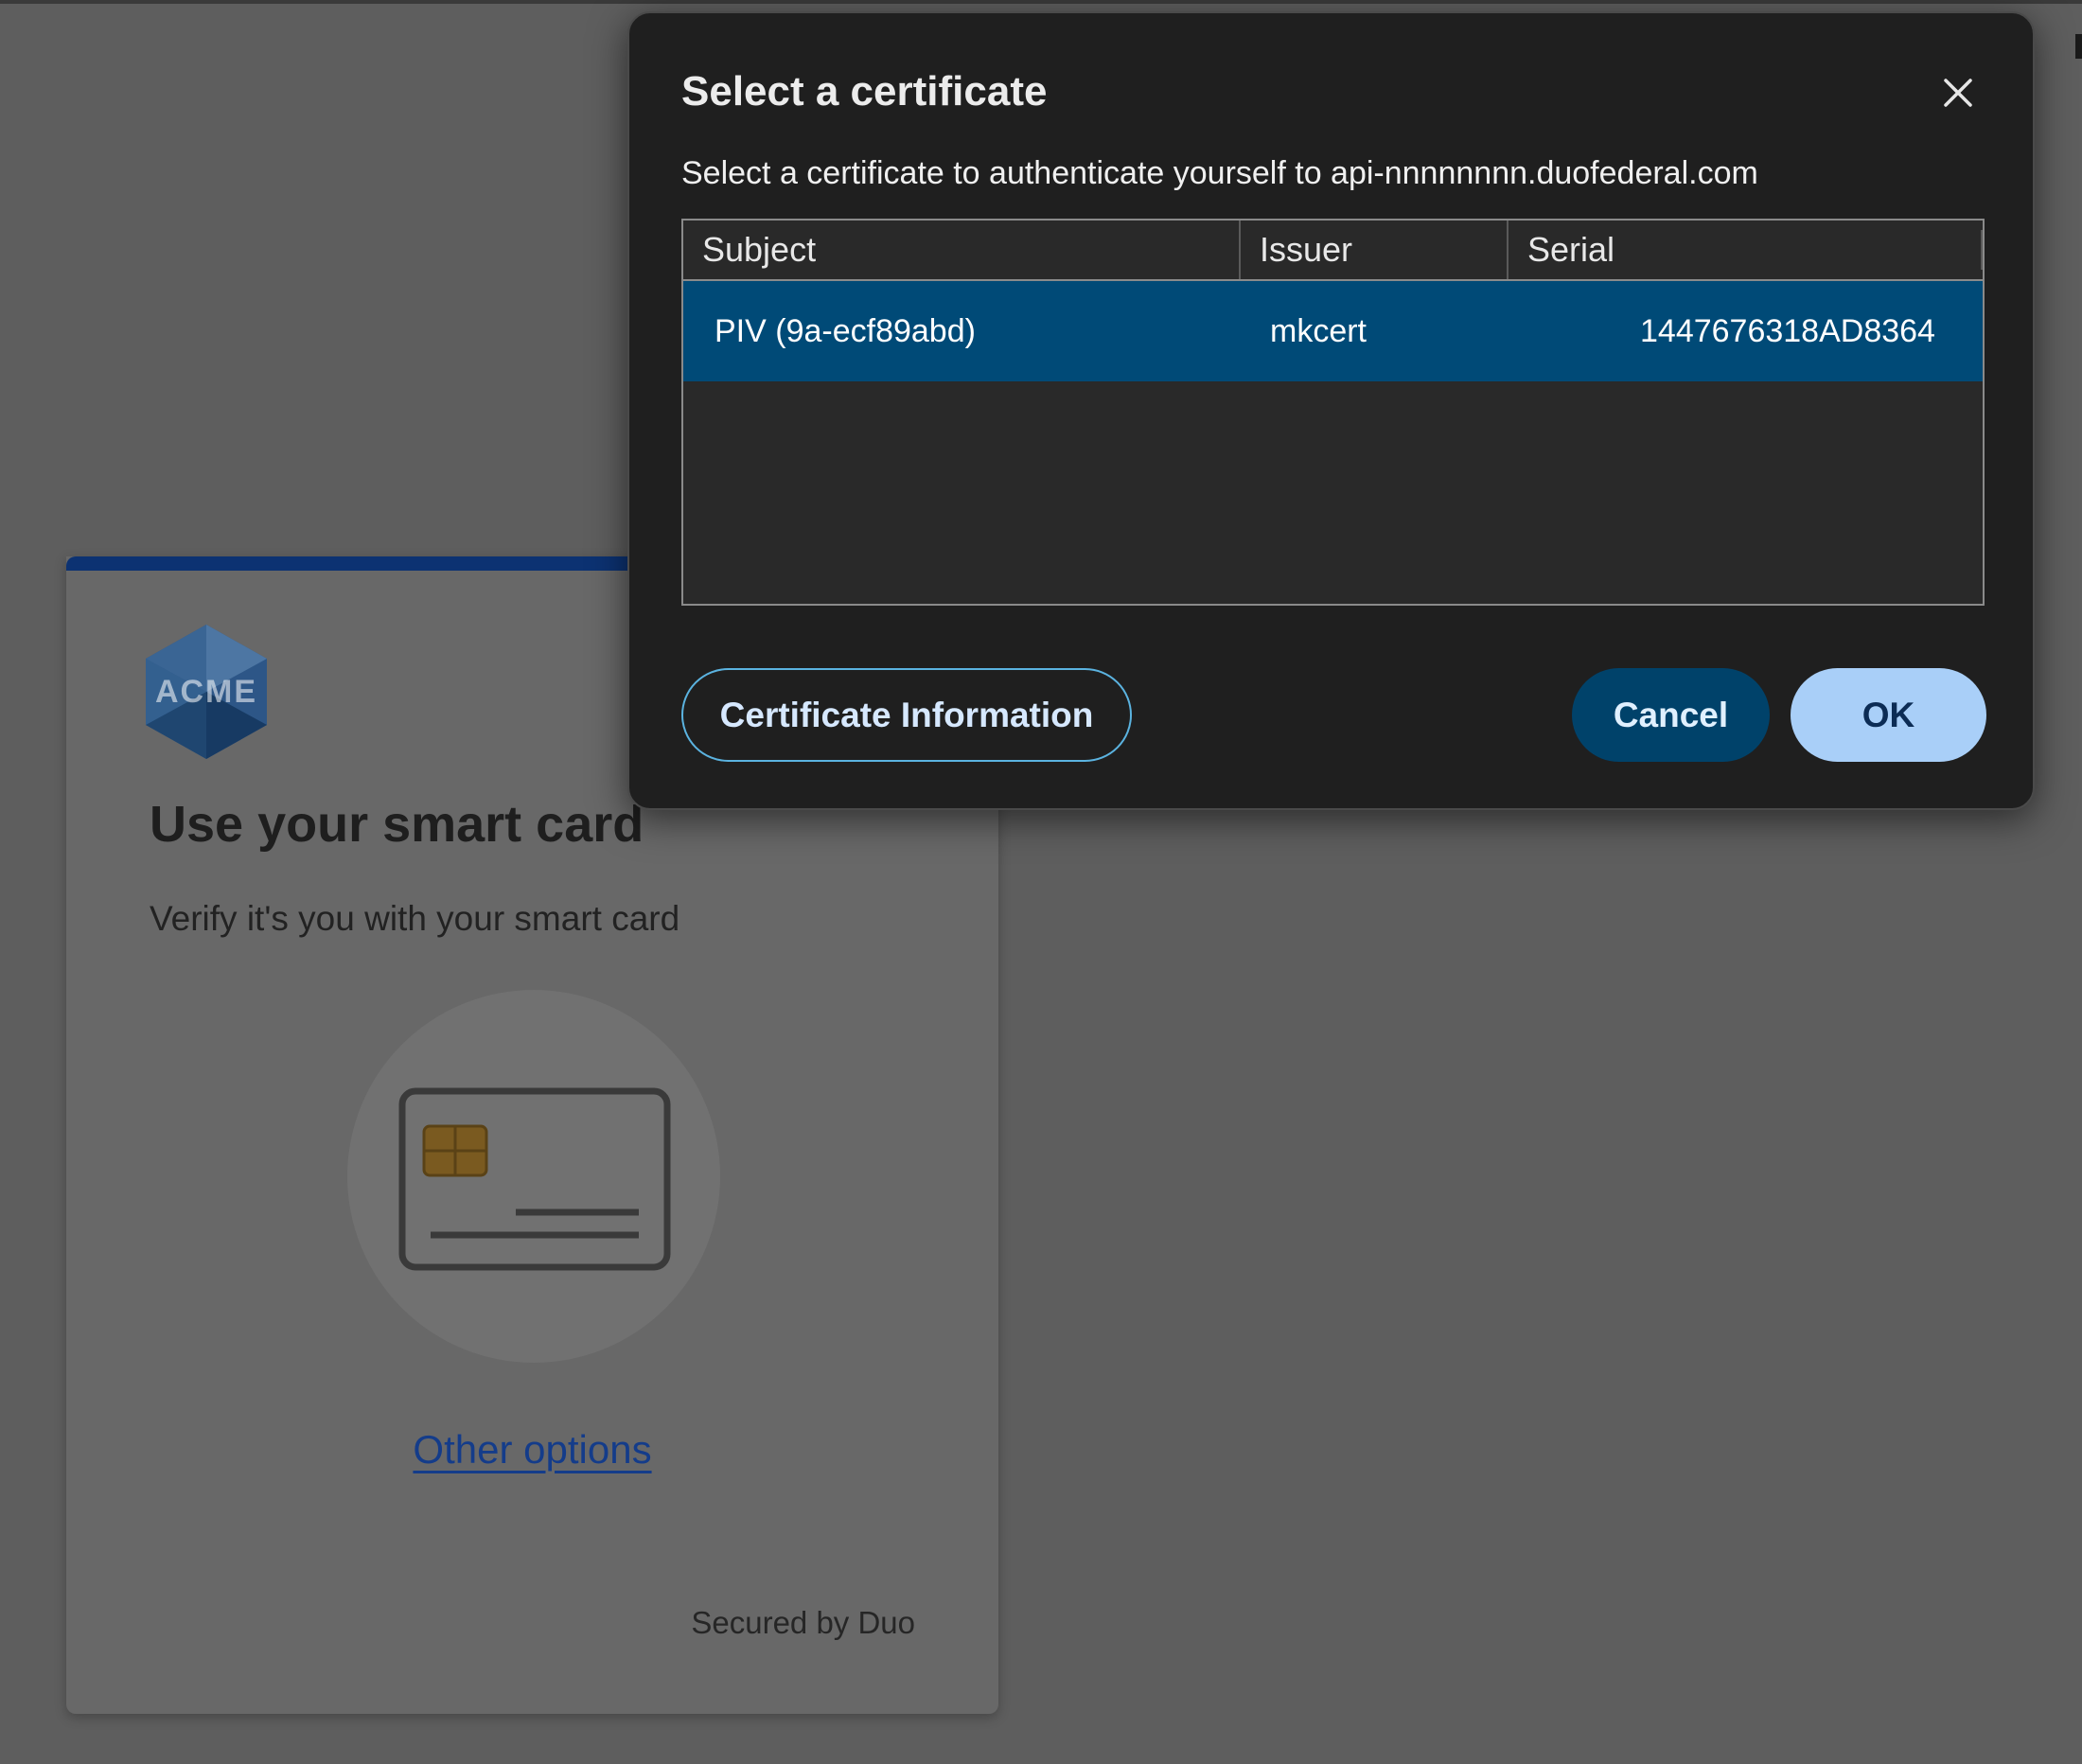 The height and width of the screenshot is (1764, 2082). I want to click on close-icon, so click(1958, 93).